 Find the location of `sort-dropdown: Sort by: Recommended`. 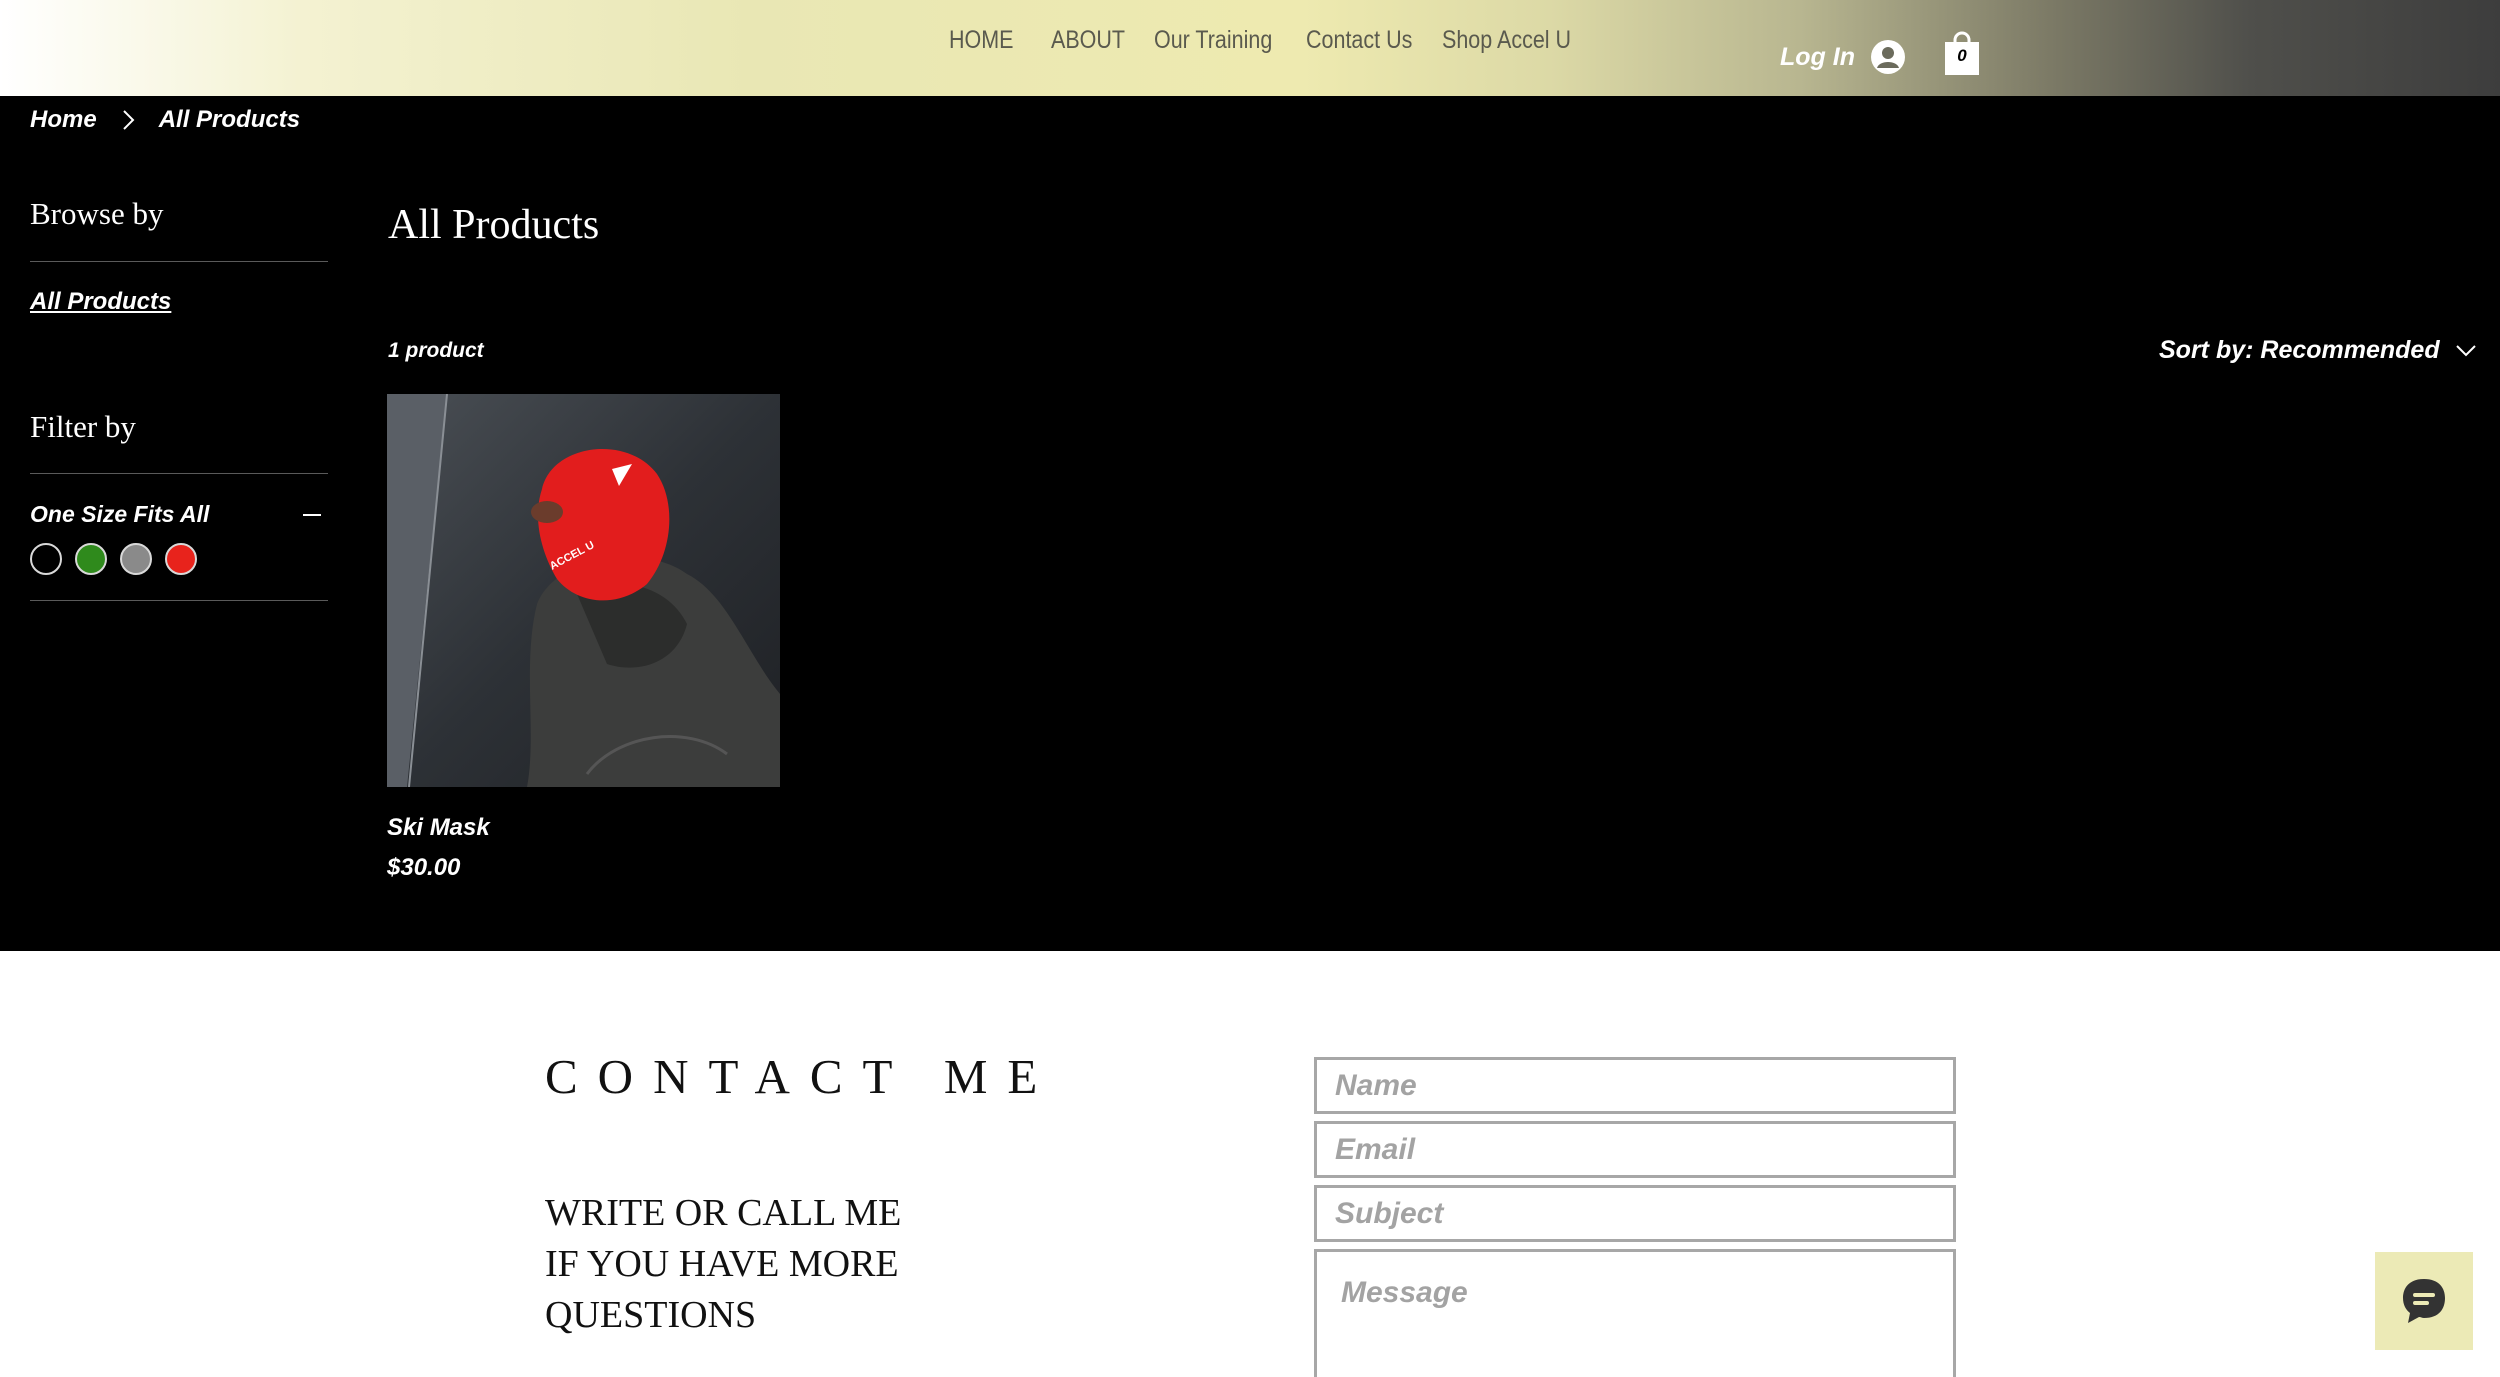

sort-dropdown: Sort by: Recommended is located at coordinates (2317, 350).